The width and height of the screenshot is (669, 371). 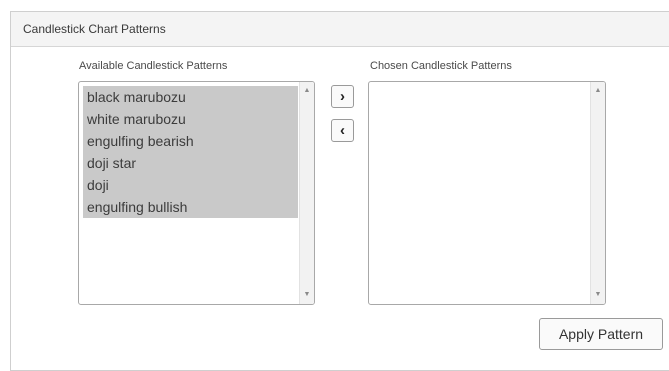 What do you see at coordinates (190, 141) in the screenshot?
I see `list-item: engulfing bearish` at bounding box center [190, 141].